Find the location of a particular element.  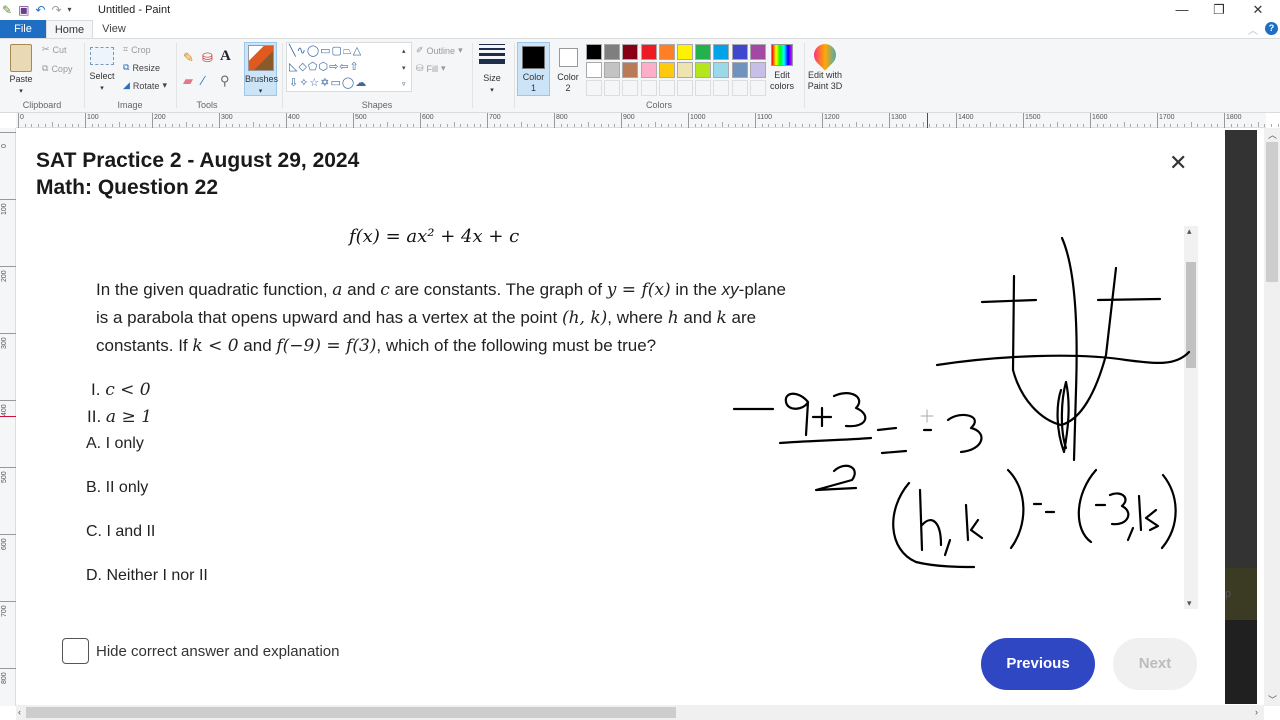

outline-button: ✐ Outline ▾ is located at coordinates (439, 50).